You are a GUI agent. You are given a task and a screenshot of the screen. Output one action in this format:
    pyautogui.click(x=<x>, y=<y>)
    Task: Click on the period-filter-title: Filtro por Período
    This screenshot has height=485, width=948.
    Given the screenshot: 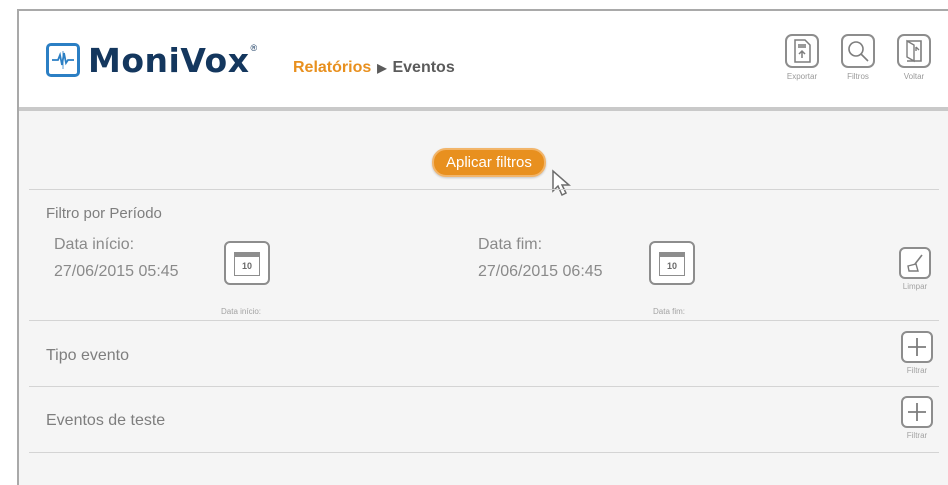 What is the action you would take?
    pyautogui.click(x=104, y=213)
    